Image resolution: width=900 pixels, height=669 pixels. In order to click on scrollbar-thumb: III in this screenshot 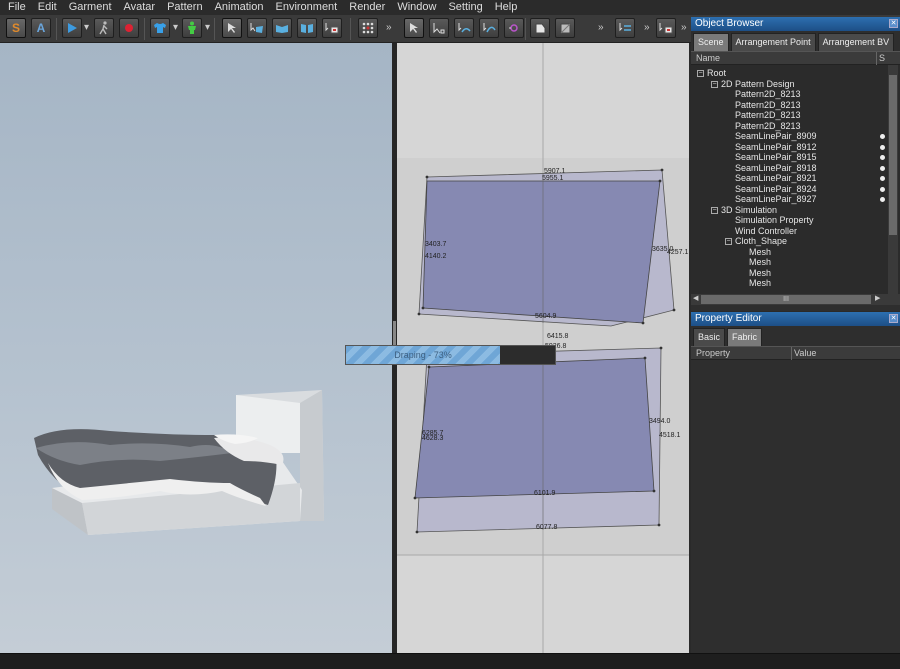, I will do `click(786, 299)`.